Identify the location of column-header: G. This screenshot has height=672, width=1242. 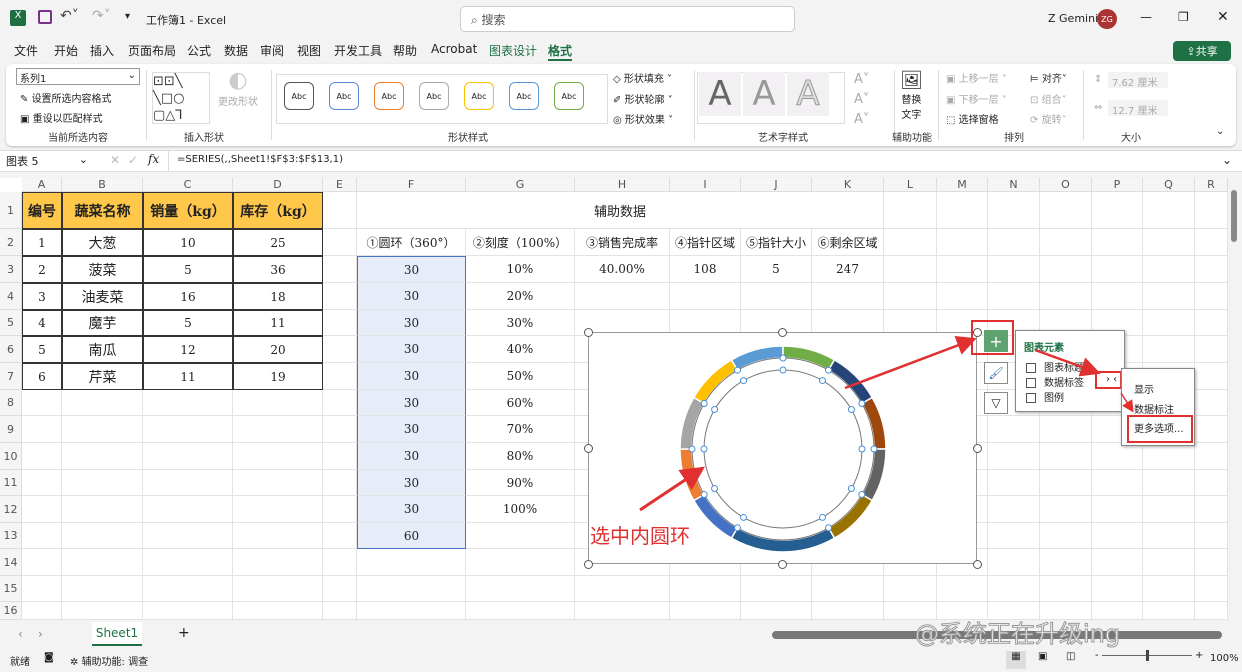
(520, 185).